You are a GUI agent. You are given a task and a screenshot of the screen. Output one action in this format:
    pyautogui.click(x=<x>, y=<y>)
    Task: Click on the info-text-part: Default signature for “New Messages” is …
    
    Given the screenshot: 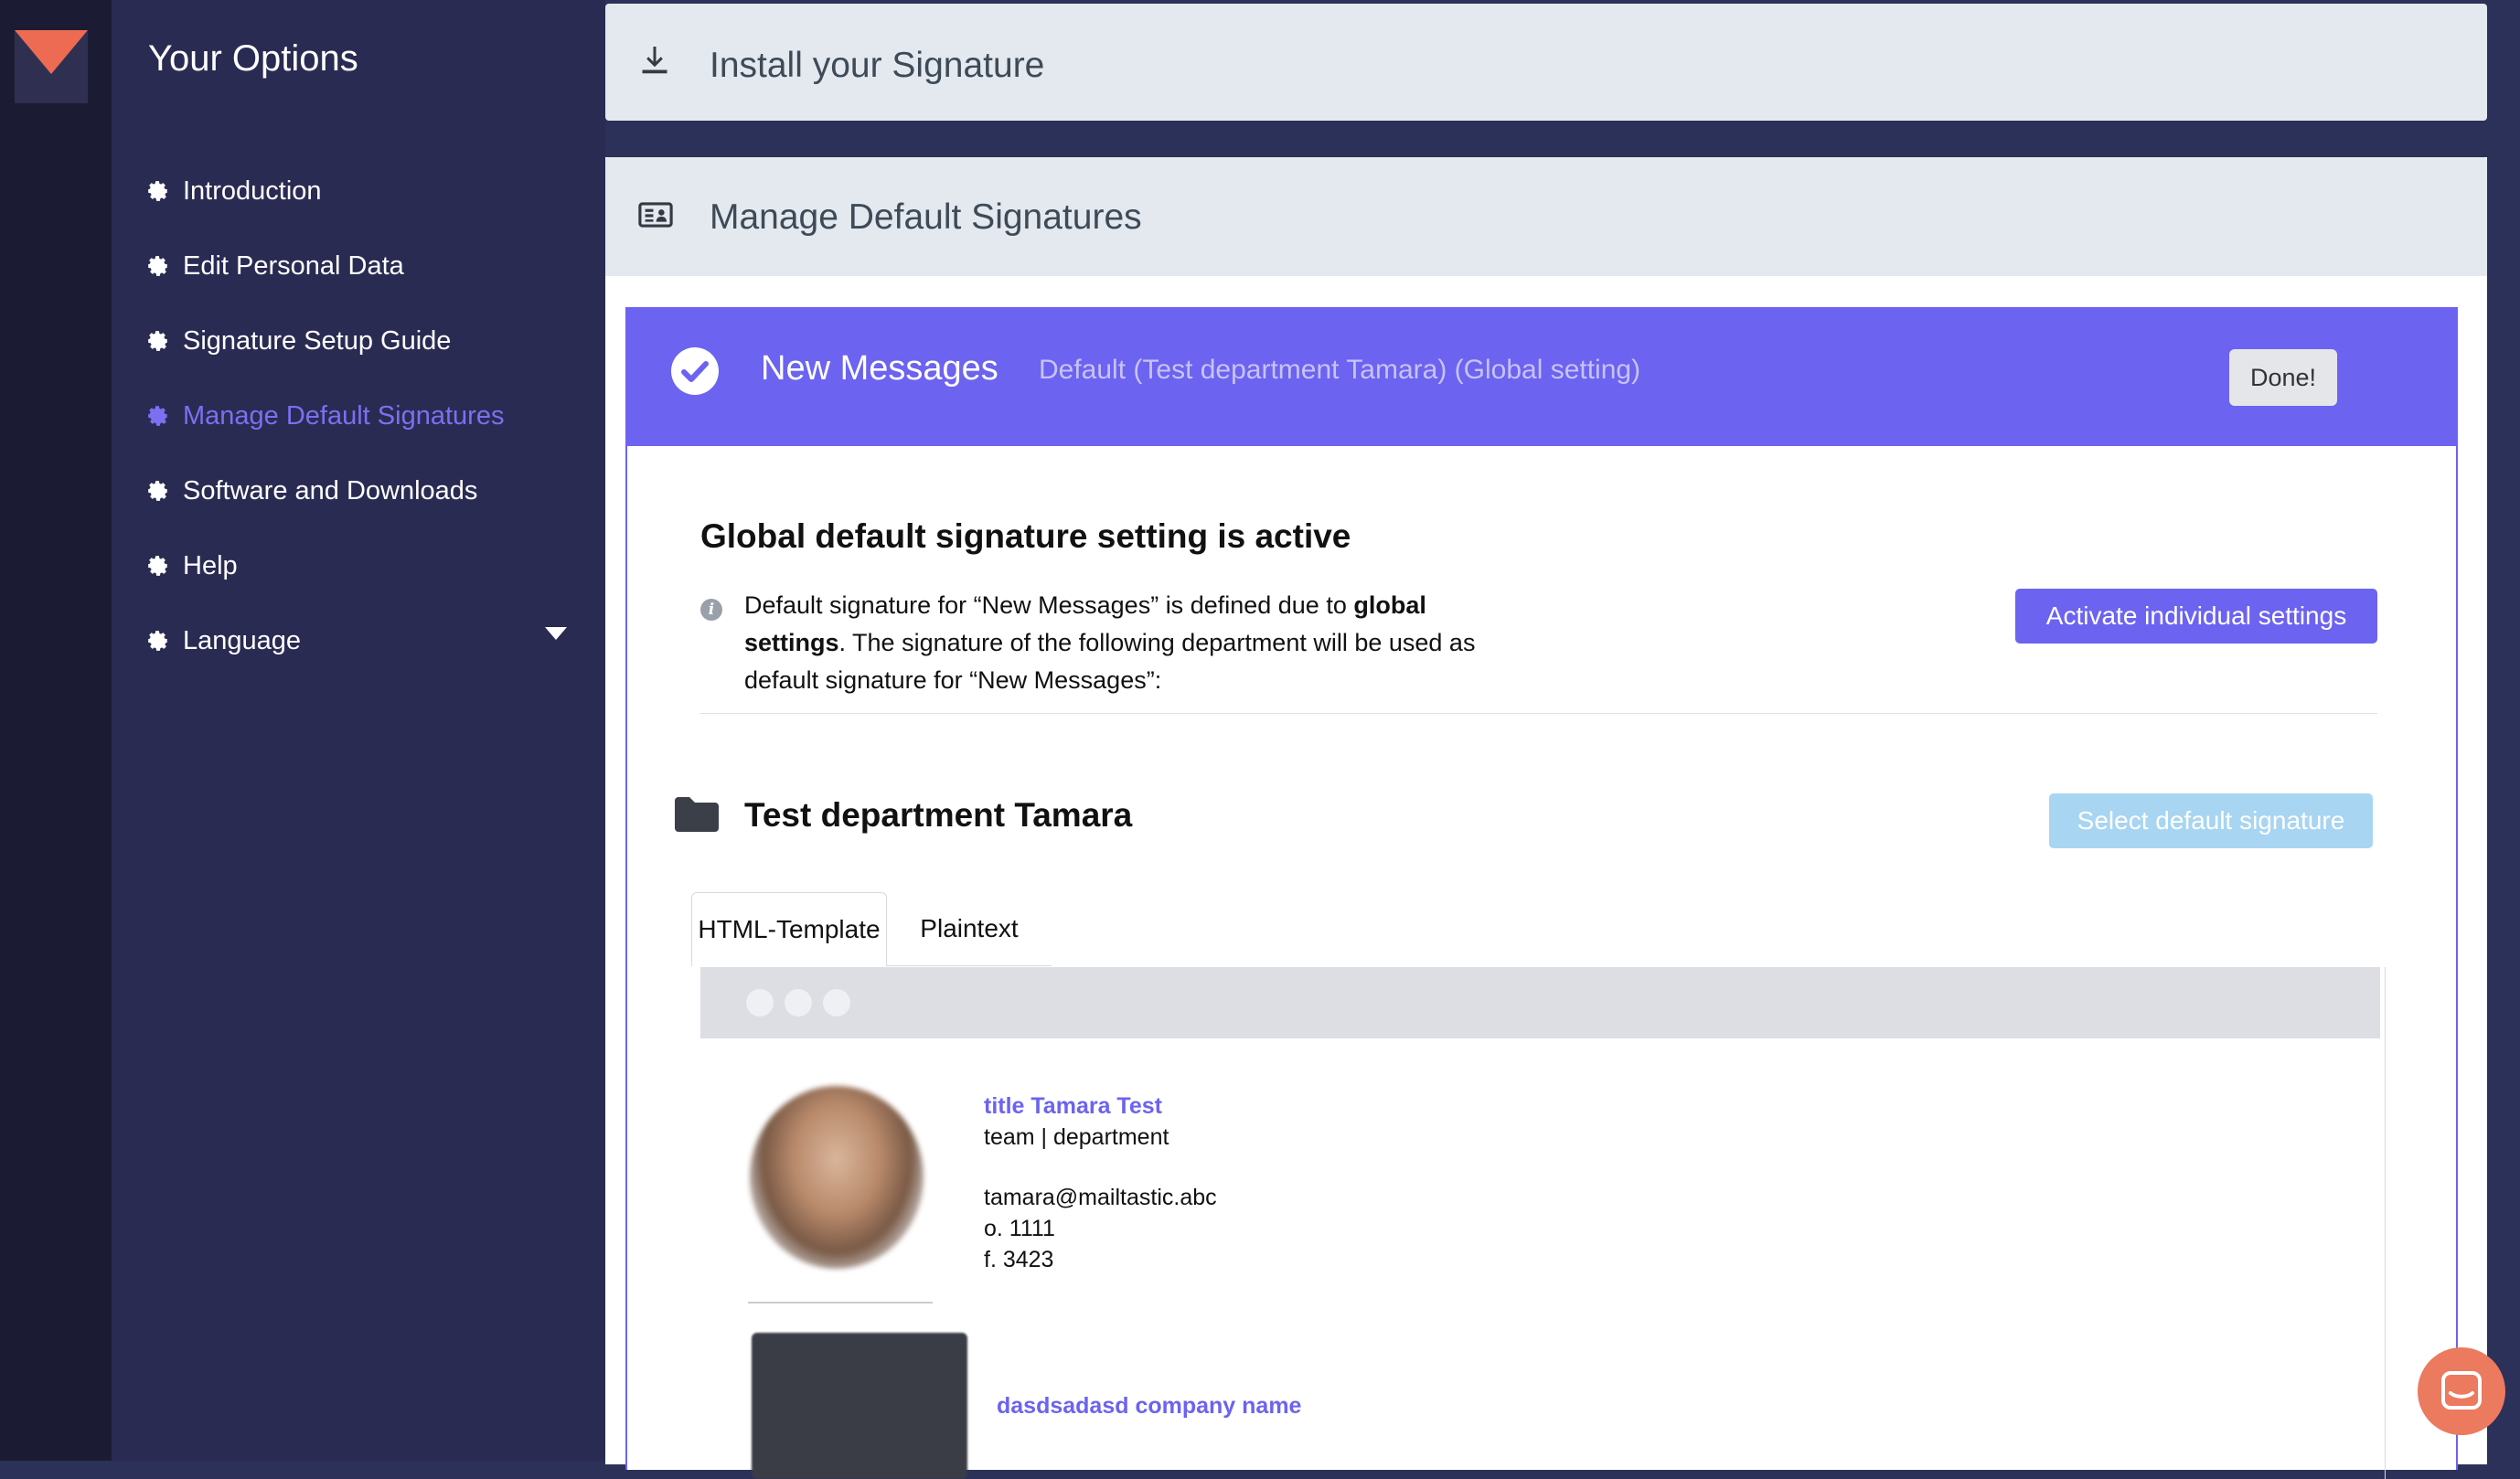 What is the action you would take?
    pyautogui.click(x=1049, y=605)
    